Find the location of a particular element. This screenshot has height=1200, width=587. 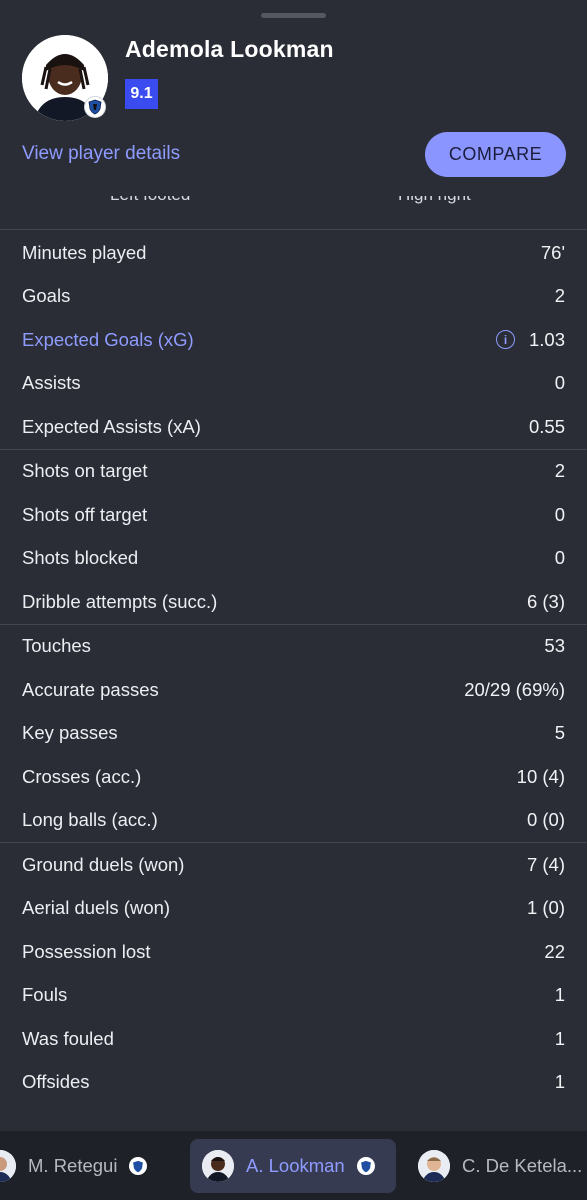

compare-button: COMPARE is located at coordinates (495, 154).